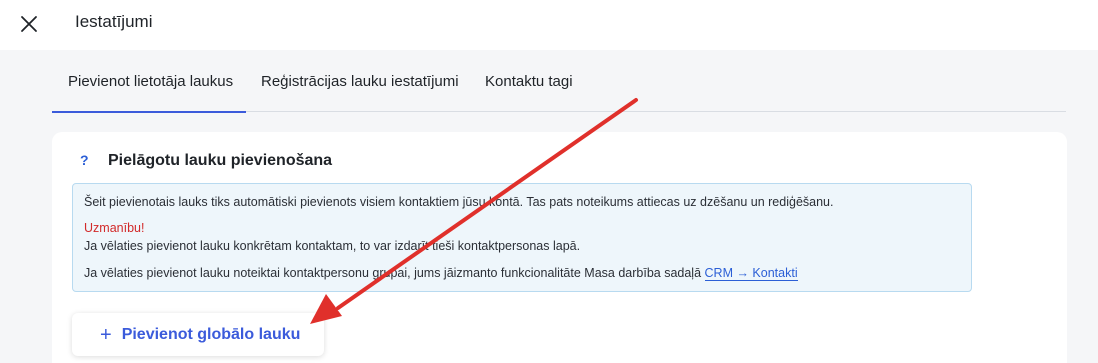 The image size is (1098, 363). I want to click on add-global-field-label: Pievienot globālo lauku, so click(211, 334).